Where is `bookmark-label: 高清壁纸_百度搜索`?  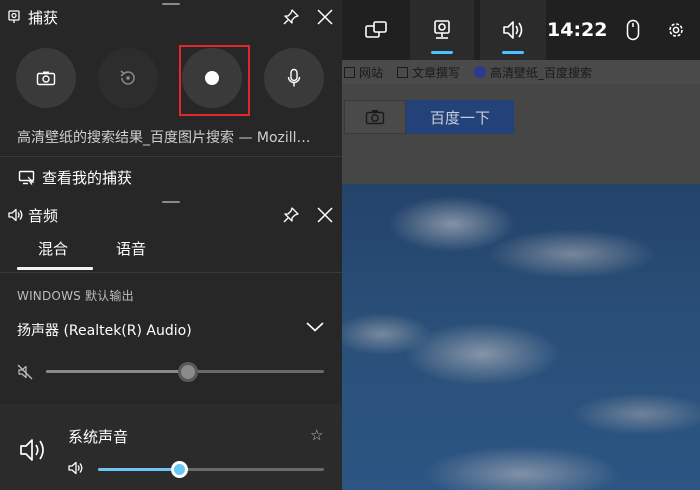
bookmark-label: 高清壁纸_百度搜索 is located at coordinates (541, 72).